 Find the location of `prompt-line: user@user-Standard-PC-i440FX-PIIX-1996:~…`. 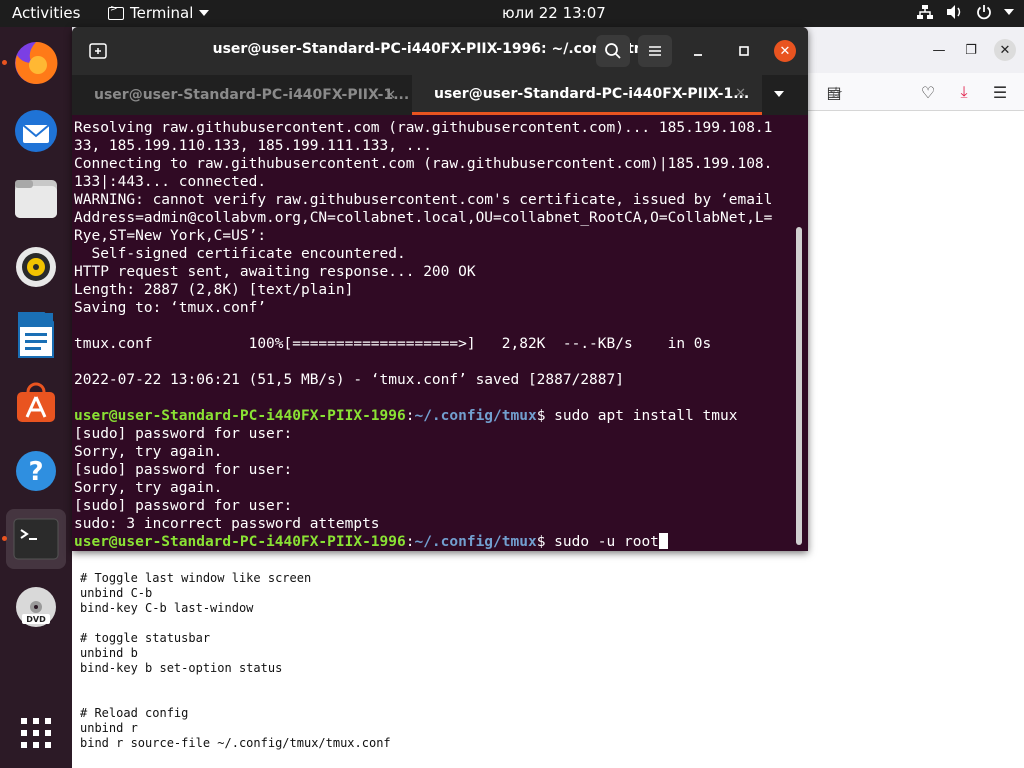

prompt-line: user@user-Standard-PC-i440FX-PIIX-1996:~… is located at coordinates (435, 416).